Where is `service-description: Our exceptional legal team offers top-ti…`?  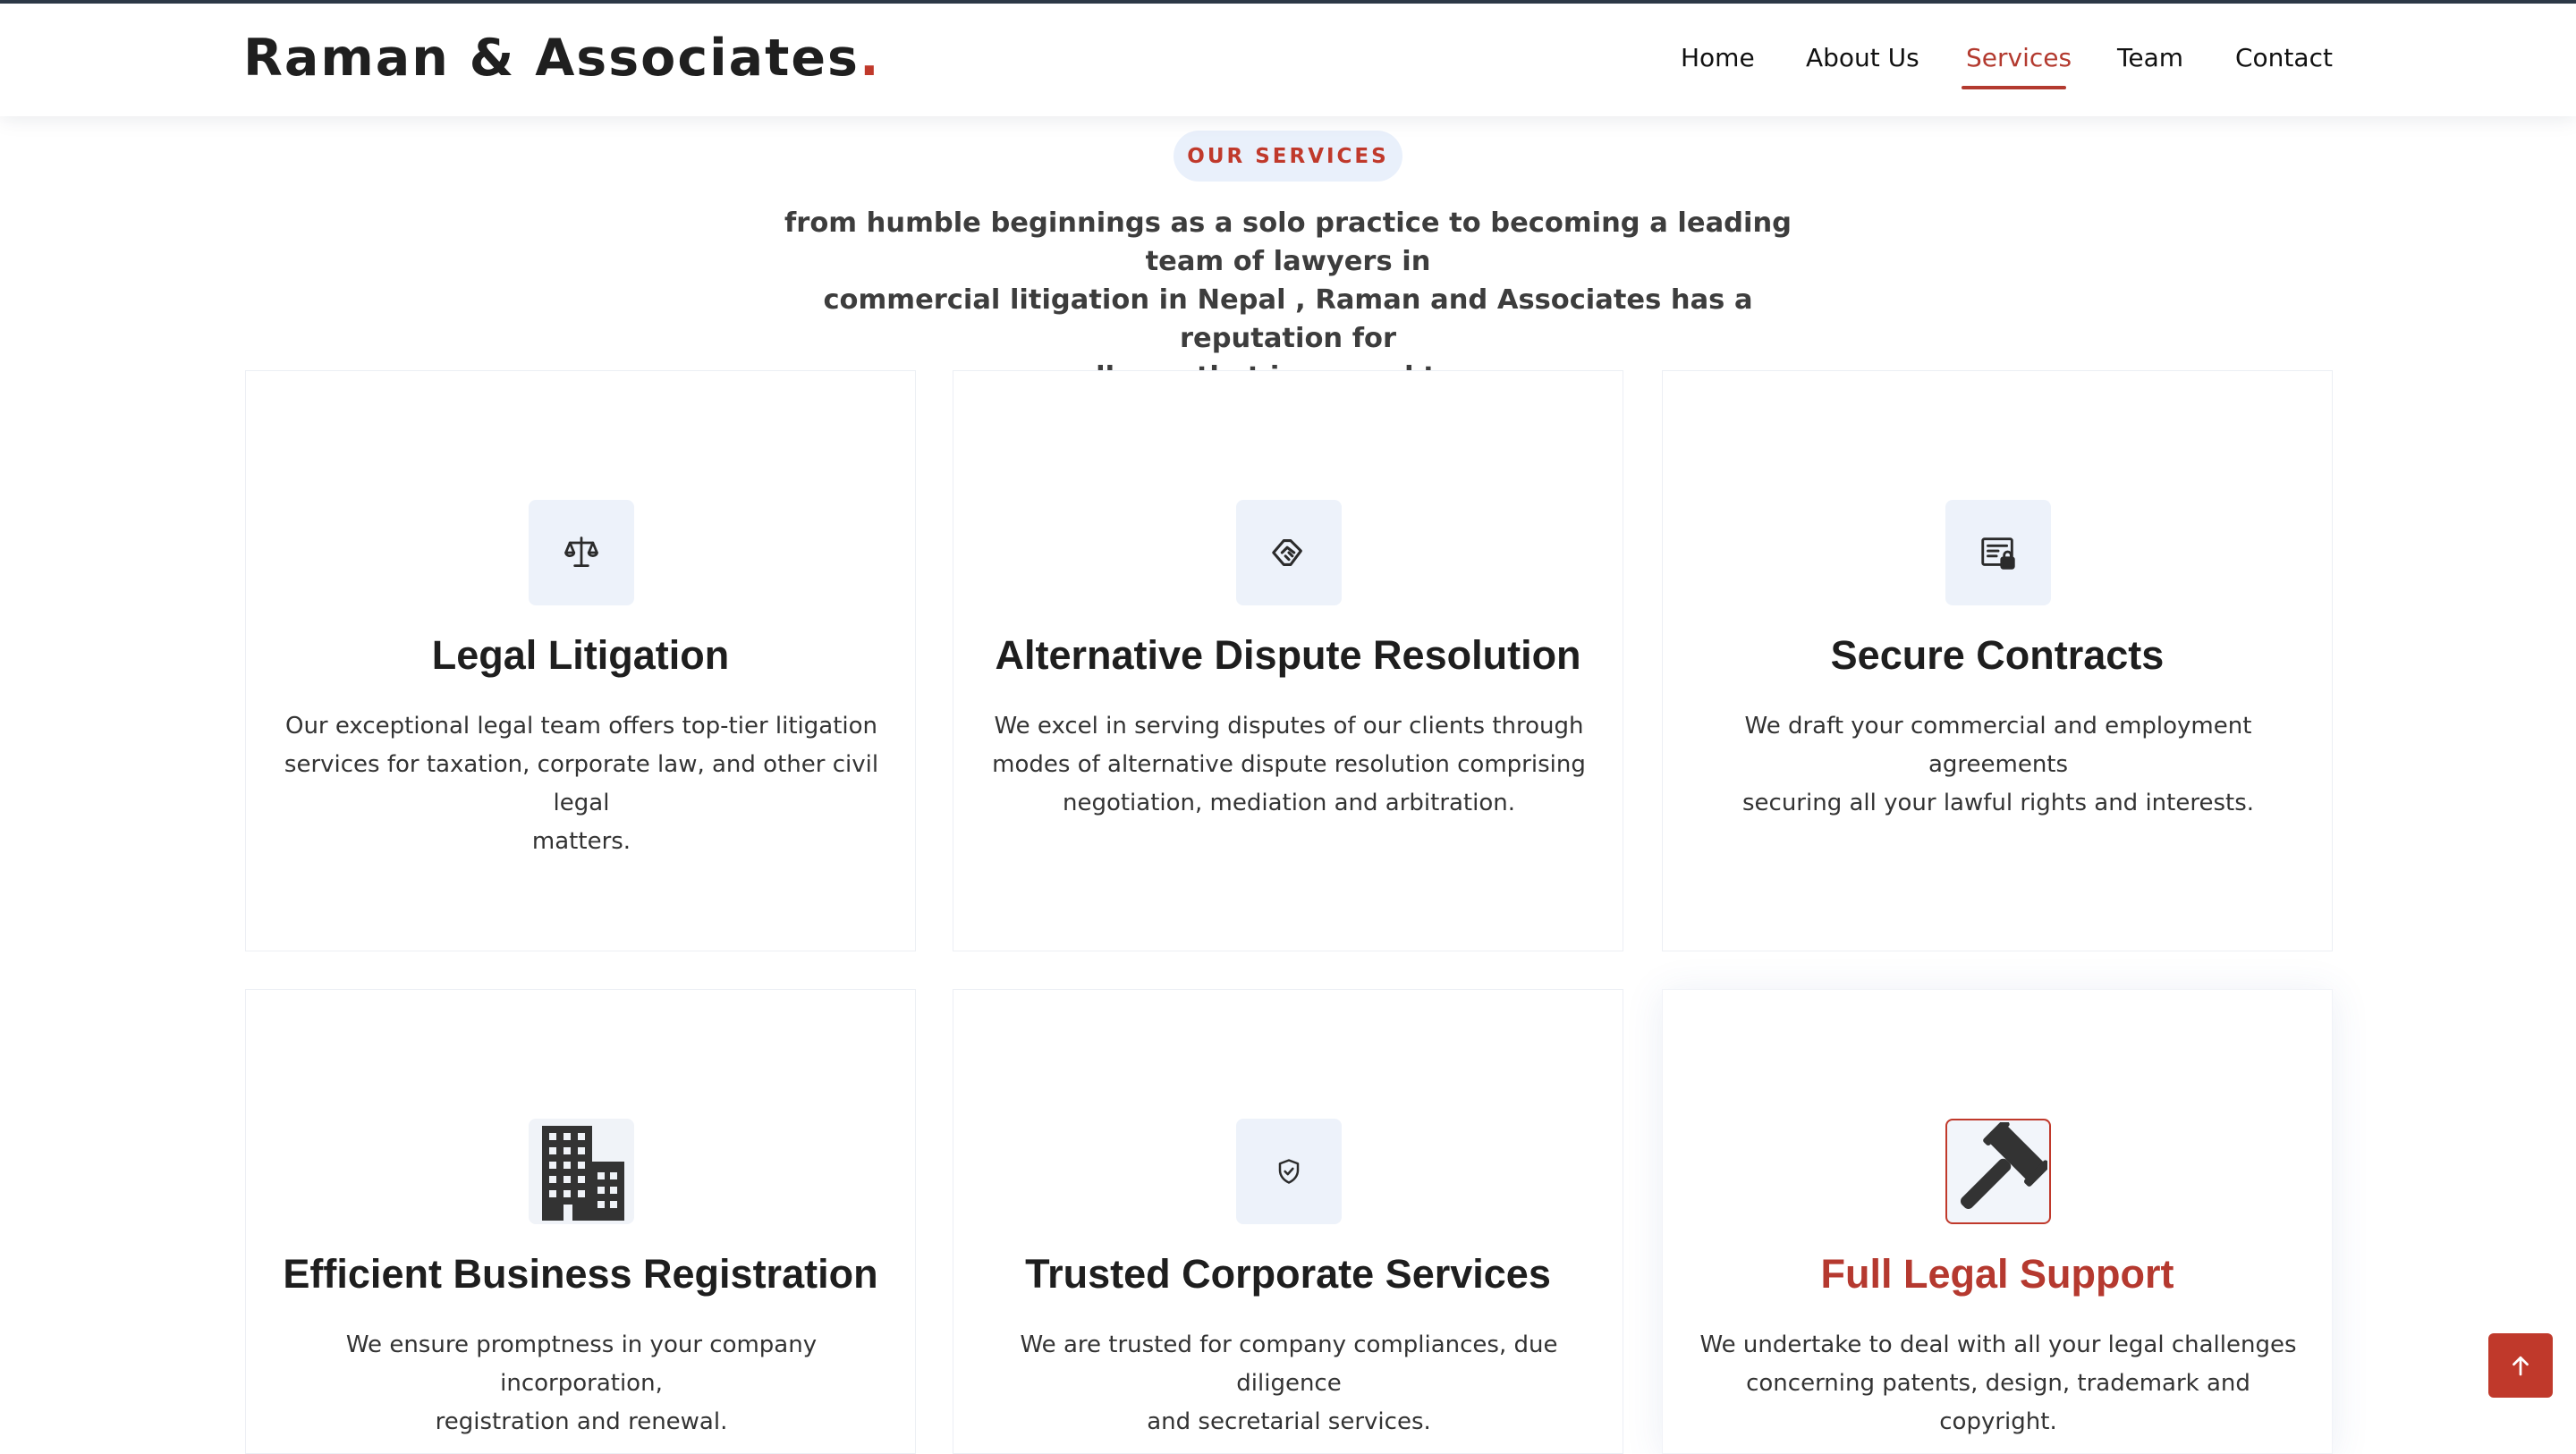 service-description: Our exceptional legal team offers top-ti… is located at coordinates (581, 784).